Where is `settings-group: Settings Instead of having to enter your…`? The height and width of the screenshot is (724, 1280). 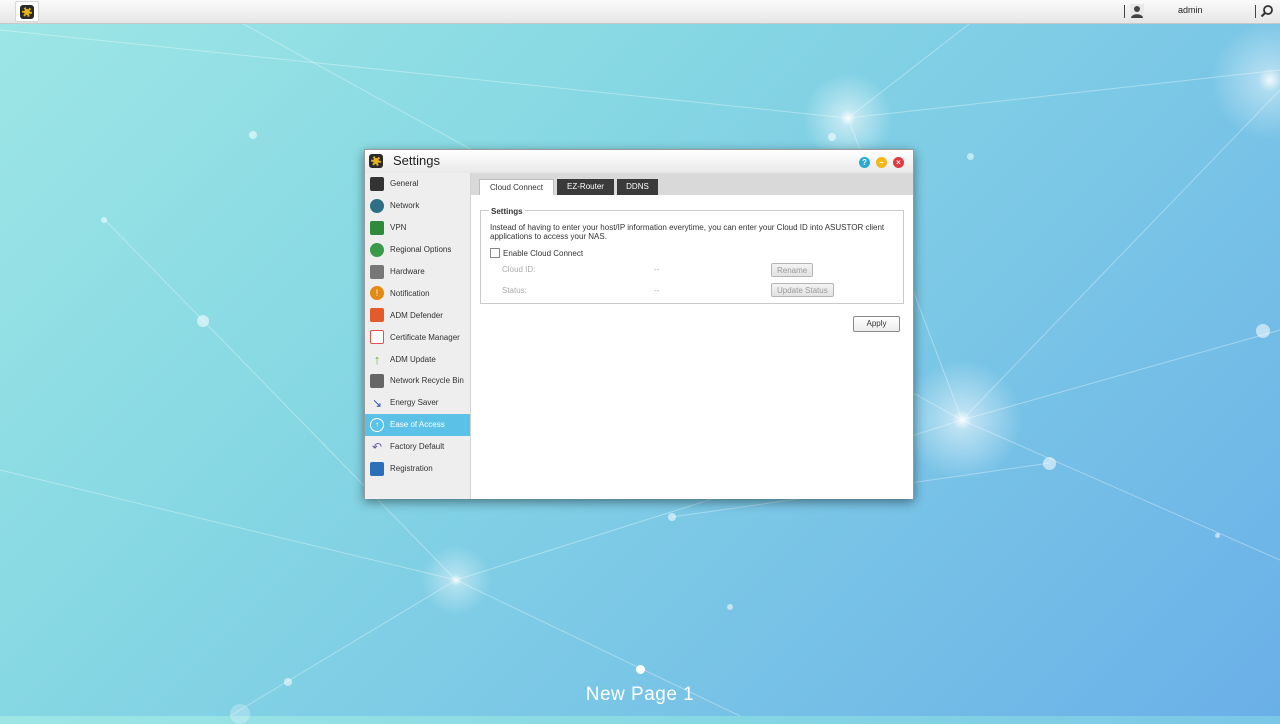 settings-group: Settings Instead of having to enter your… is located at coordinates (692, 255).